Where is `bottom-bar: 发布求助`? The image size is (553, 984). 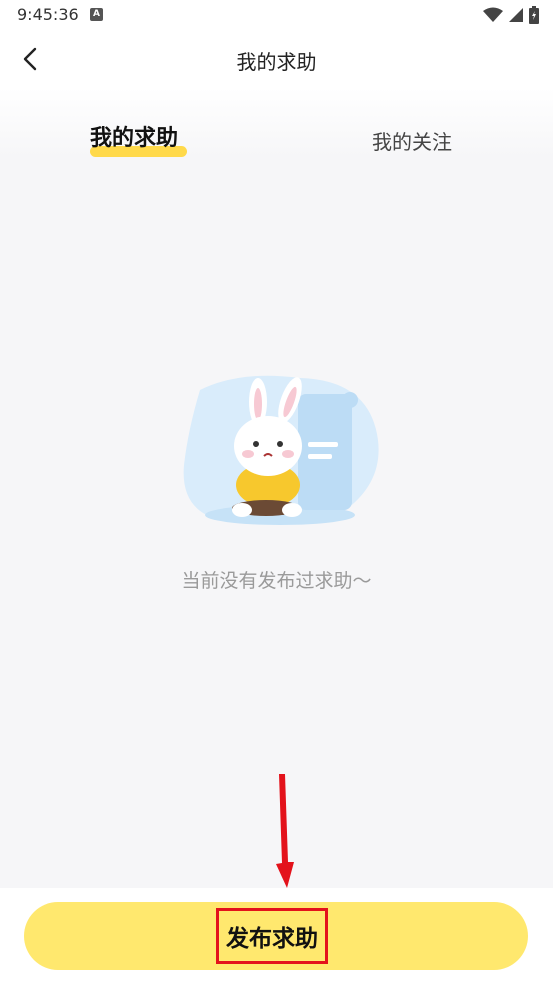 bottom-bar: 发布求助 is located at coordinates (276, 936).